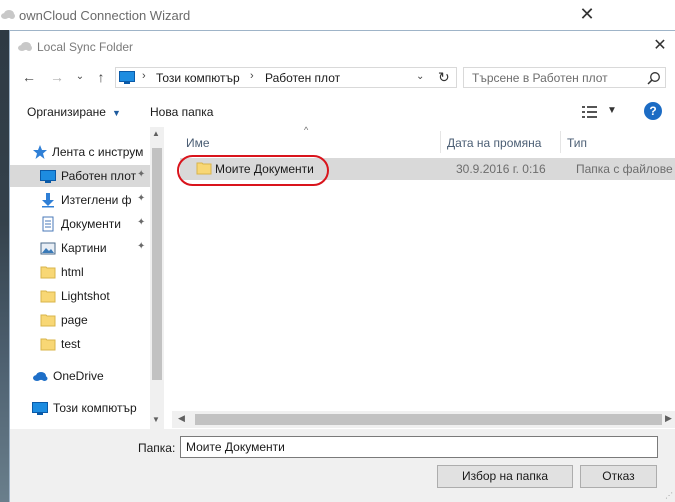  I want to click on breadcrumb-desktop: Работен плот, so click(302, 78).